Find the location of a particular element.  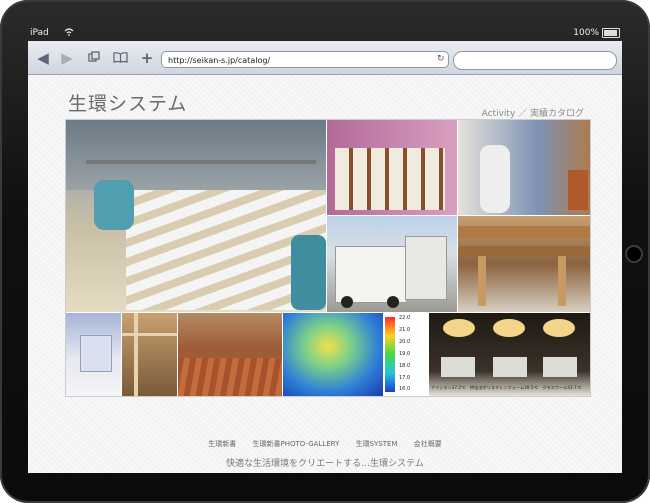

scale-tick-6: 16.0 is located at coordinates (405, 389).